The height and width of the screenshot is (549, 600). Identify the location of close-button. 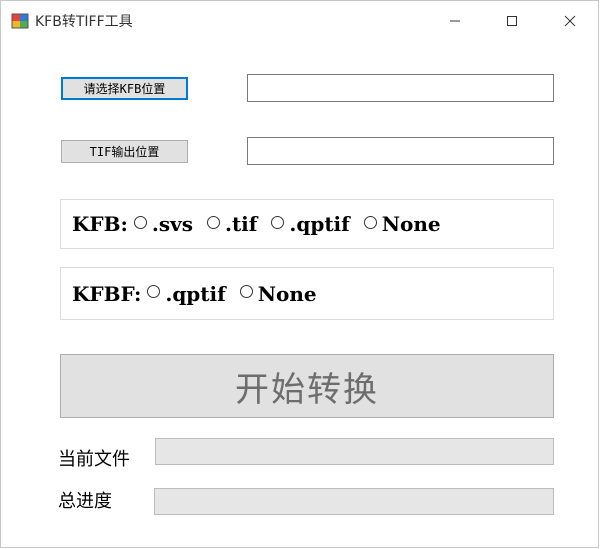
(570, 21).